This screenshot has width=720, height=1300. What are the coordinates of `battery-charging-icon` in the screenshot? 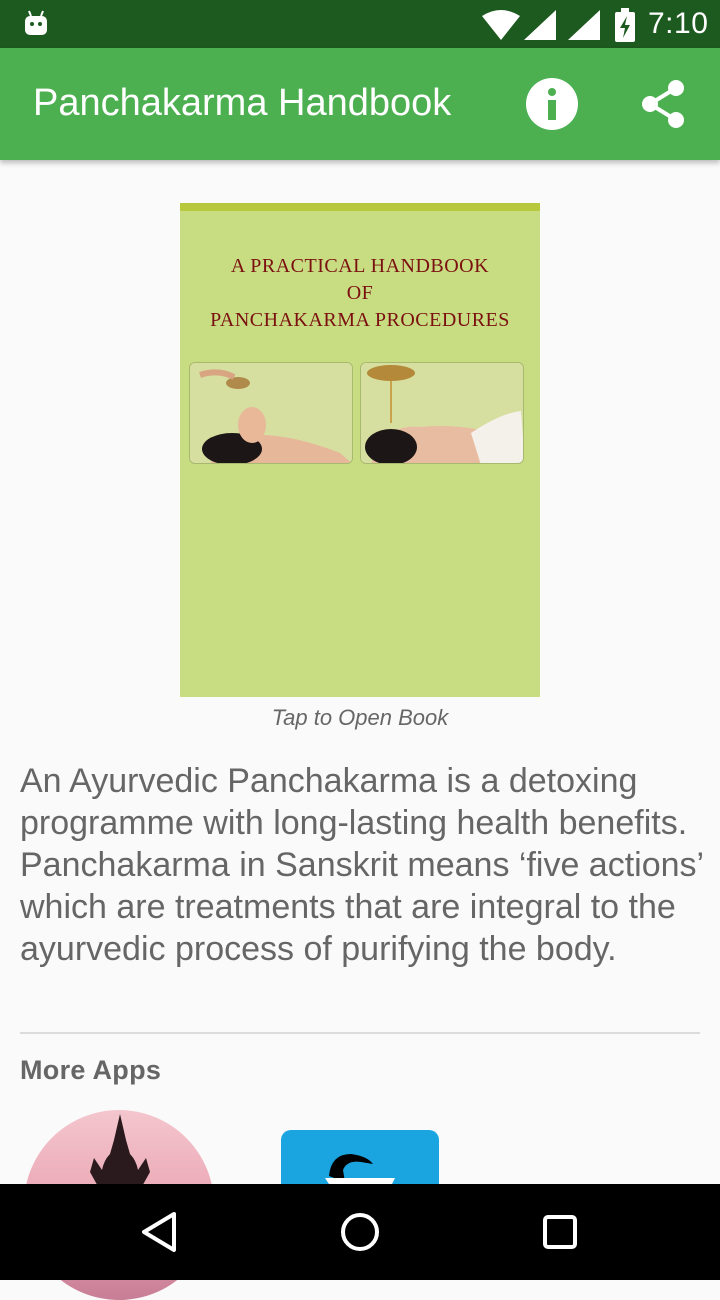 It's located at (625, 25).